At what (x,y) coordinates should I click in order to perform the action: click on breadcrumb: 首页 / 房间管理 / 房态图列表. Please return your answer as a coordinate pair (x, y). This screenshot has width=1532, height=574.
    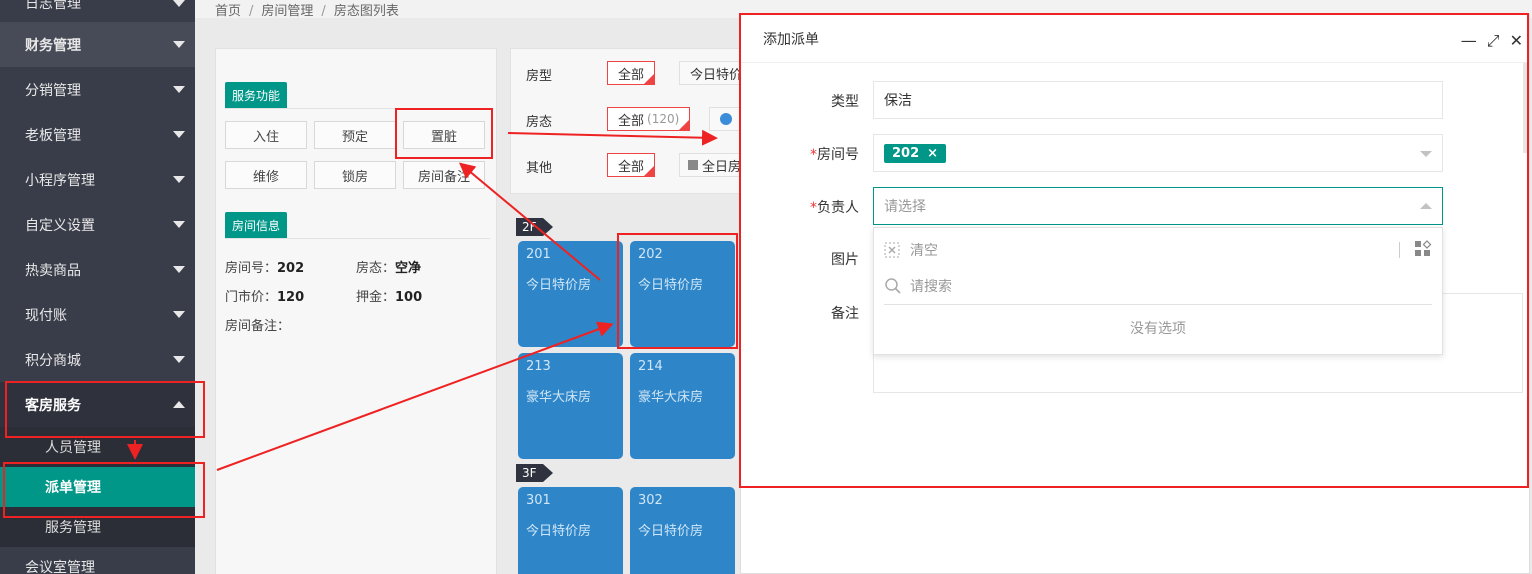
    Looking at the image, I should click on (307, 9).